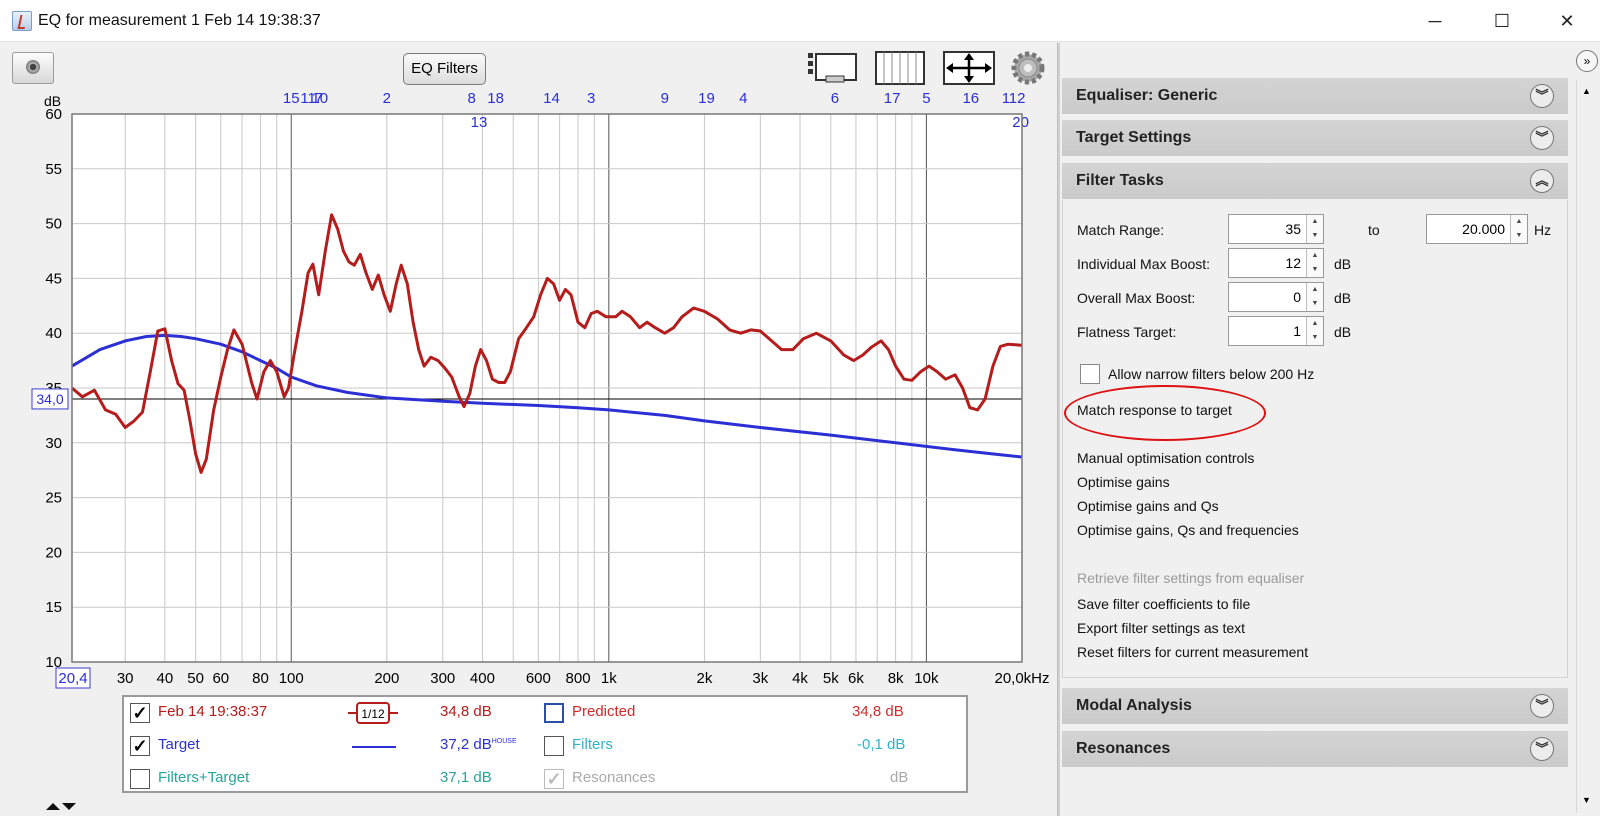 This screenshot has height=816, width=1600. I want to click on match-range-label: Match Range:, so click(1121, 230).